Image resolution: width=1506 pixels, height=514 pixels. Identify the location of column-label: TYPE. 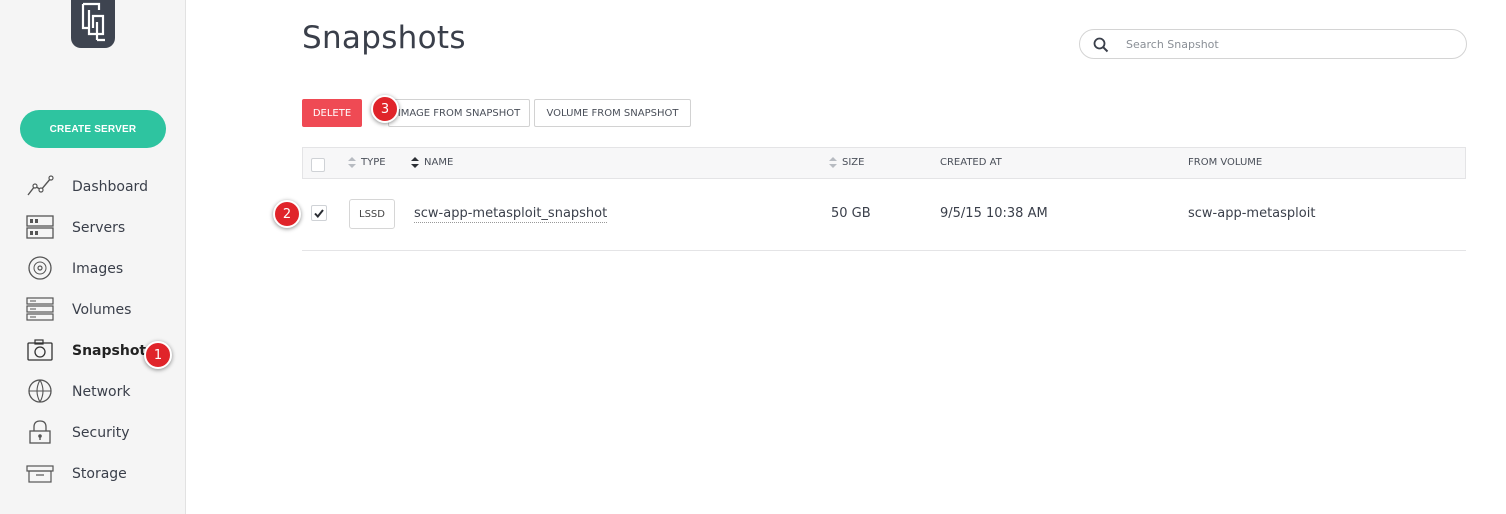
(373, 162).